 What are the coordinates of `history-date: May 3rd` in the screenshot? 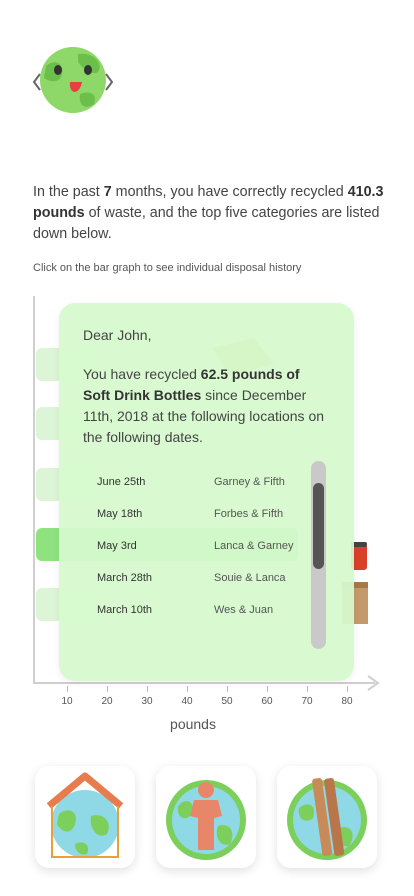 It's located at (117, 546).